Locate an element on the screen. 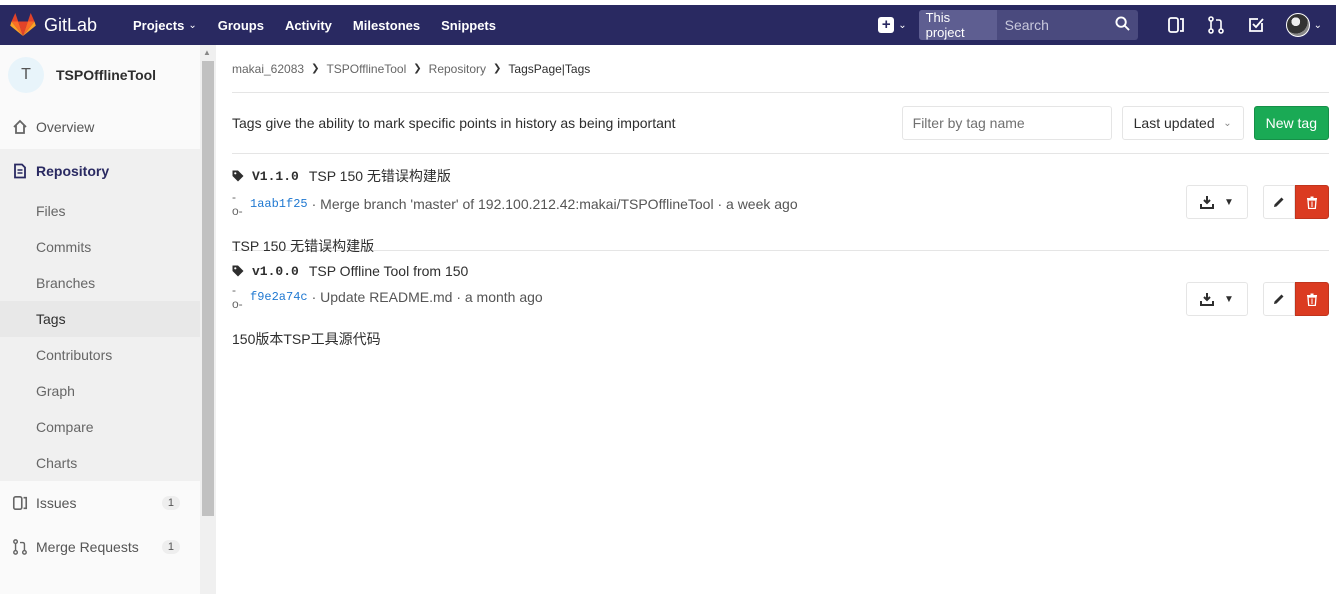 The height and width of the screenshot is (594, 1336). sidebar-item-repository: Repository is located at coordinates (100, 171).